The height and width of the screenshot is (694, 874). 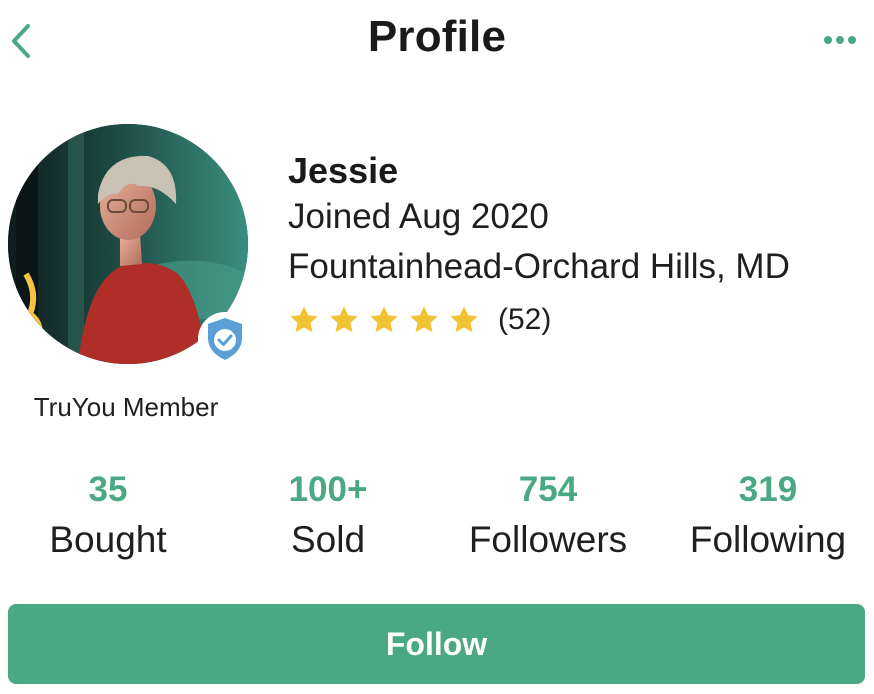 I want to click on rating-stars, so click(x=388, y=320).